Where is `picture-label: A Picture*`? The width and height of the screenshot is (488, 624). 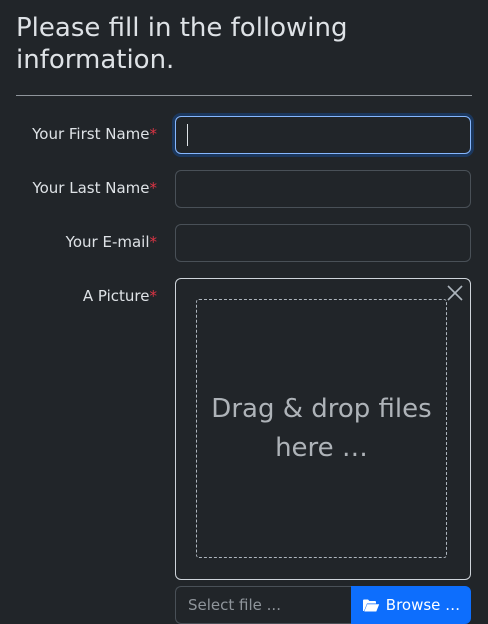
picture-label: A Picture* is located at coordinates (120, 296).